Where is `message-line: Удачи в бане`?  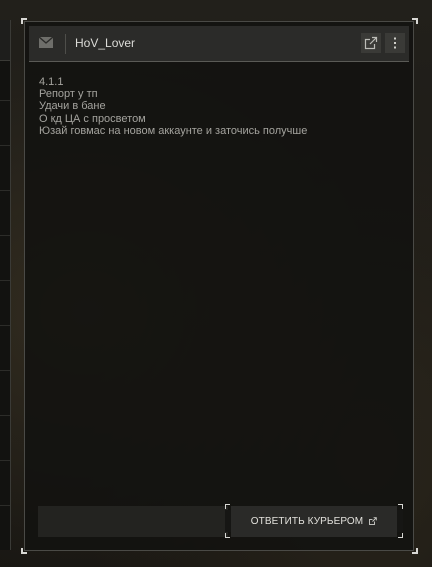 message-line: Удачи в бане is located at coordinates (72, 106).